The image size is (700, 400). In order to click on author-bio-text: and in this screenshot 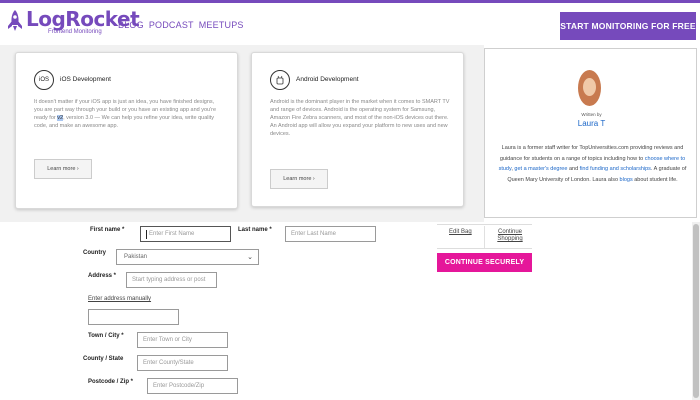, I will do `click(573, 169)`.